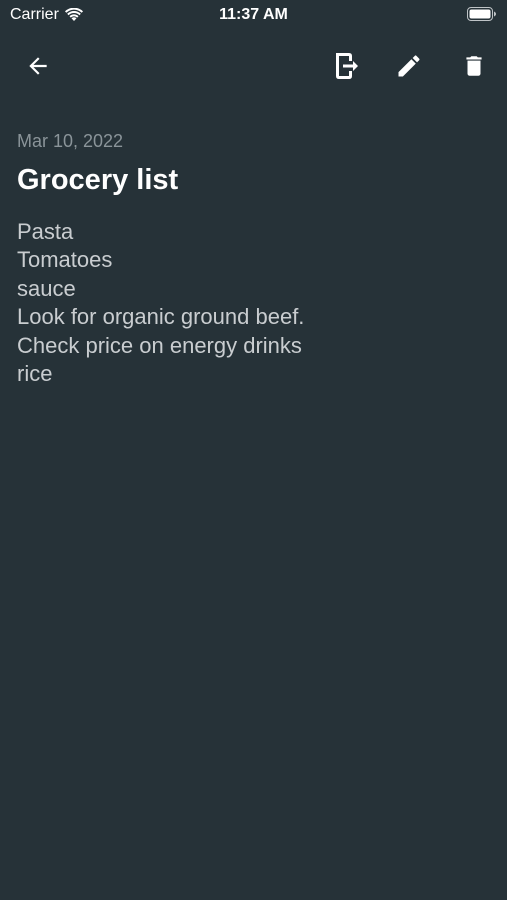 The height and width of the screenshot is (900, 507). I want to click on note-line: Look for organic ground beef., so click(161, 317).